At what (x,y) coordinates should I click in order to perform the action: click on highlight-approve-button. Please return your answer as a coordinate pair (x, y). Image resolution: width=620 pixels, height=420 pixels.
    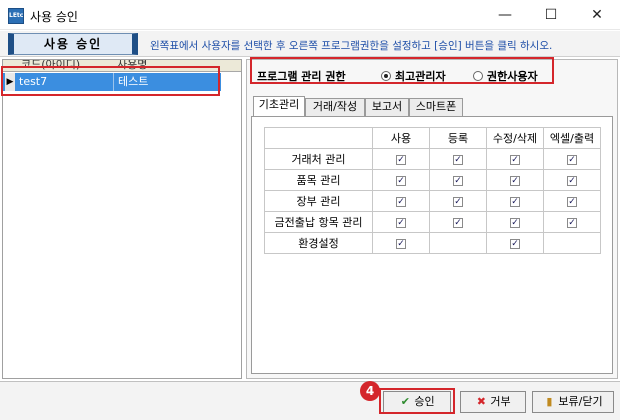
    Looking at the image, I should click on (417, 401).